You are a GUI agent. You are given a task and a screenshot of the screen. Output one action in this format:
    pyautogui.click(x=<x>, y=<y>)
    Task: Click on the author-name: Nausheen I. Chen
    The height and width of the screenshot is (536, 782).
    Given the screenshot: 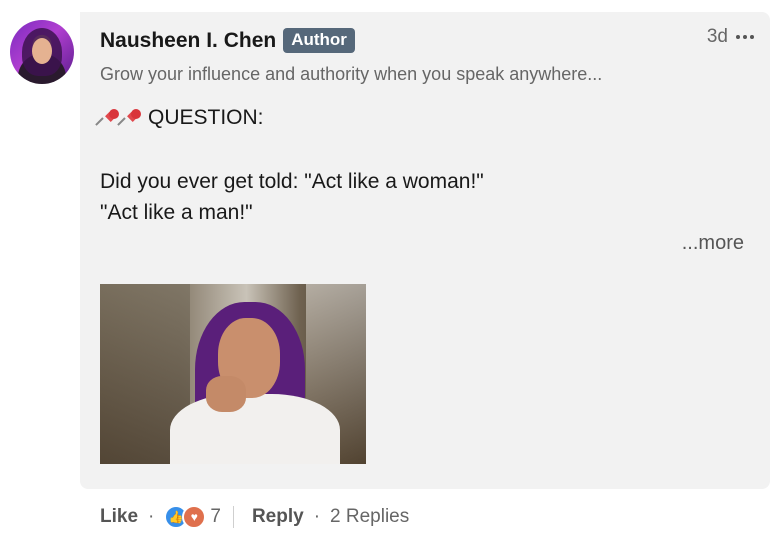 What is the action you would take?
    pyautogui.click(x=188, y=41)
    